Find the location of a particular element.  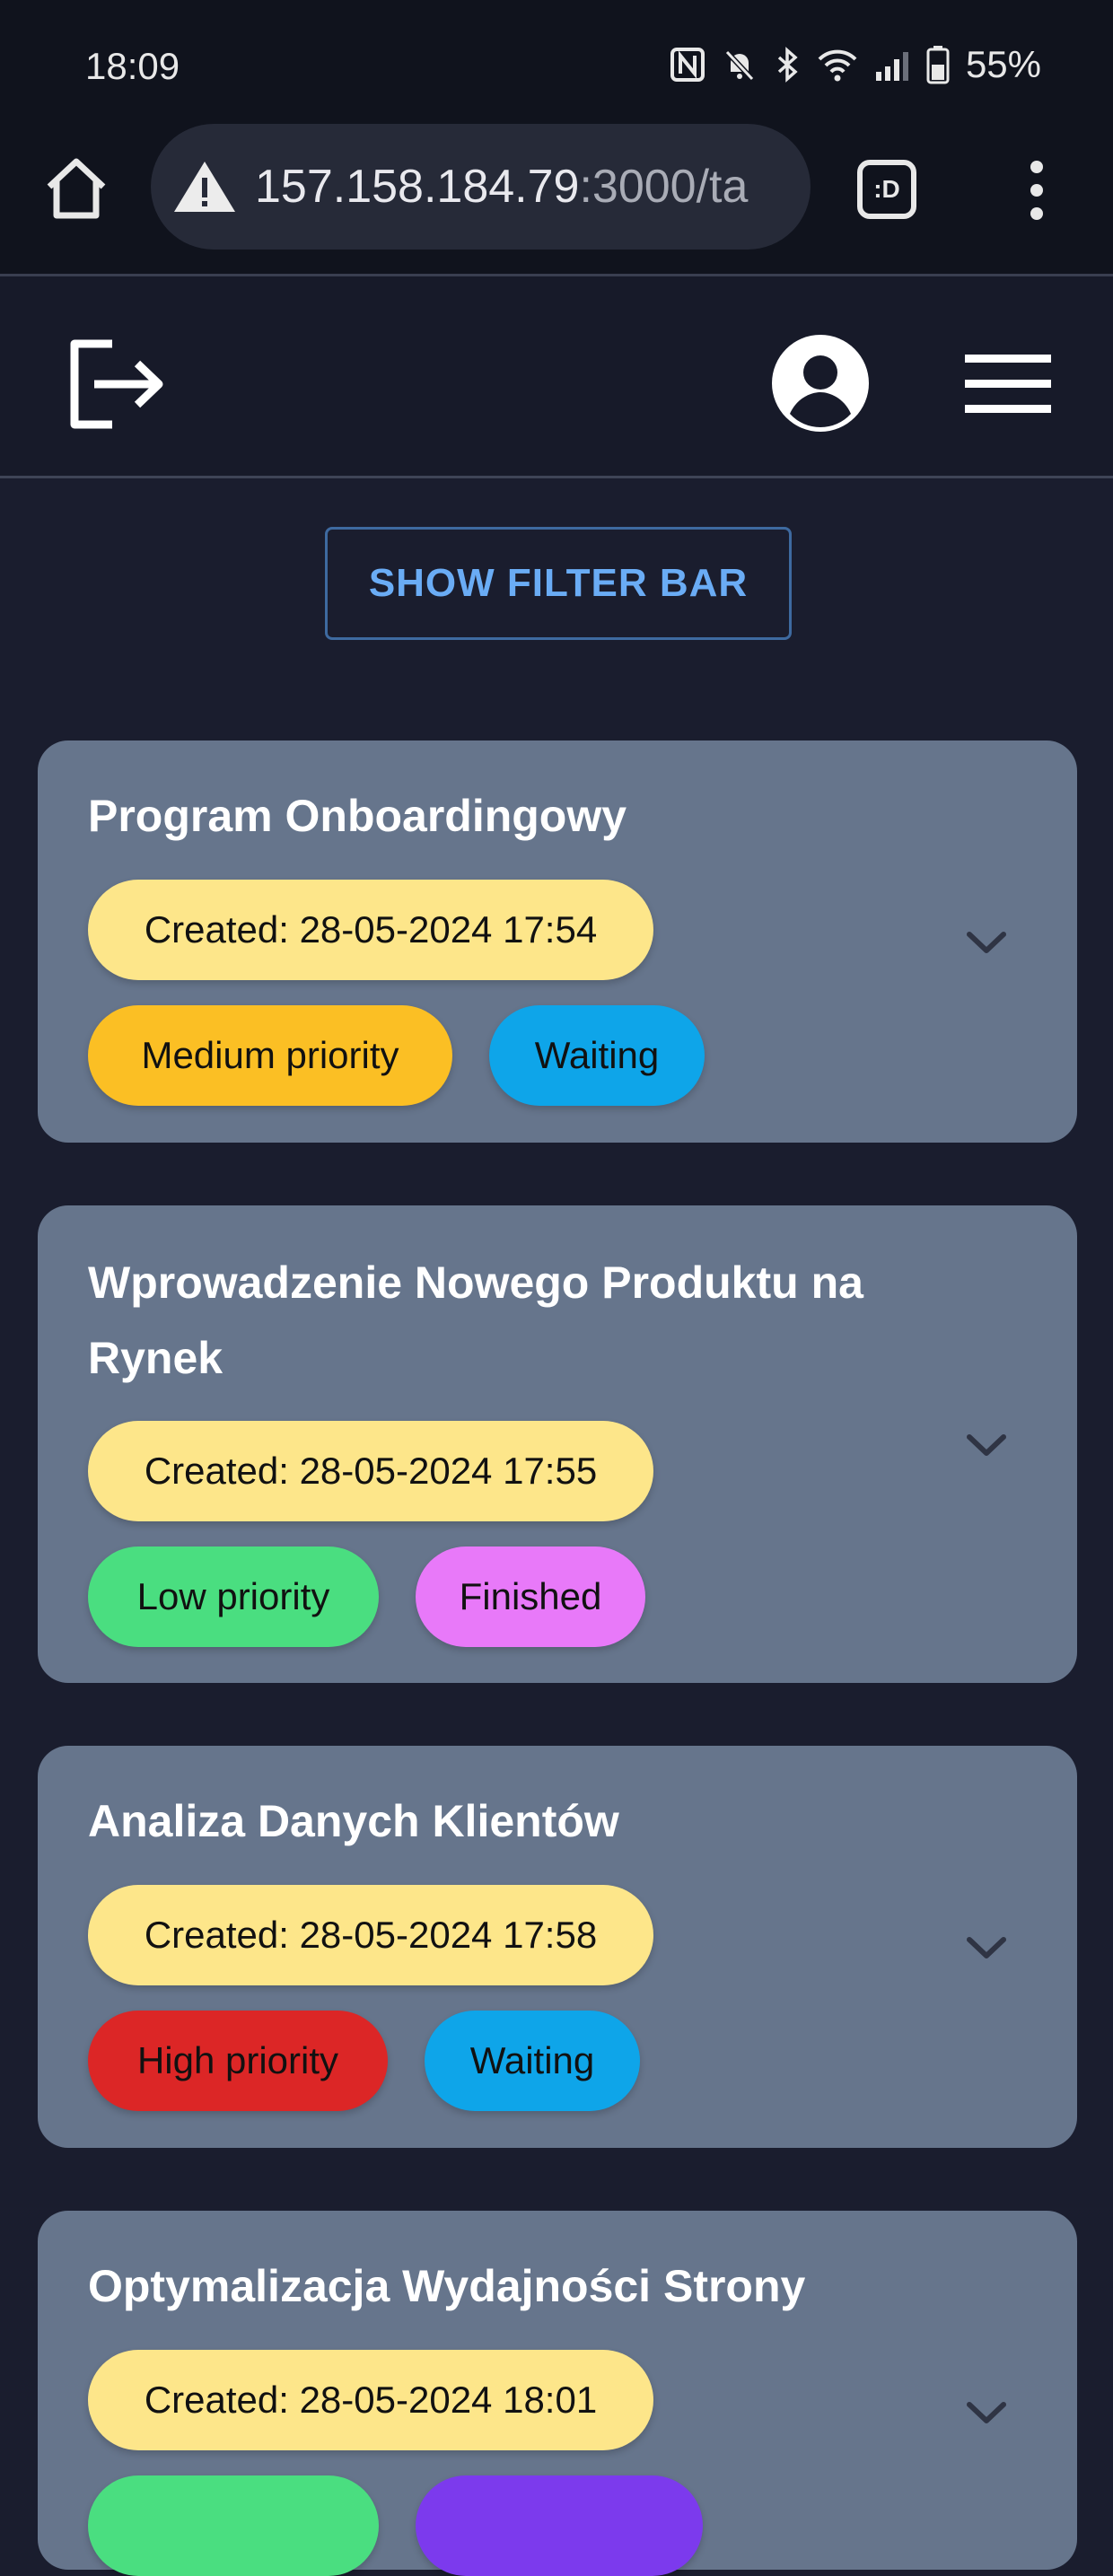

battery-percent: 55% is located at coordinates (1003, 64).